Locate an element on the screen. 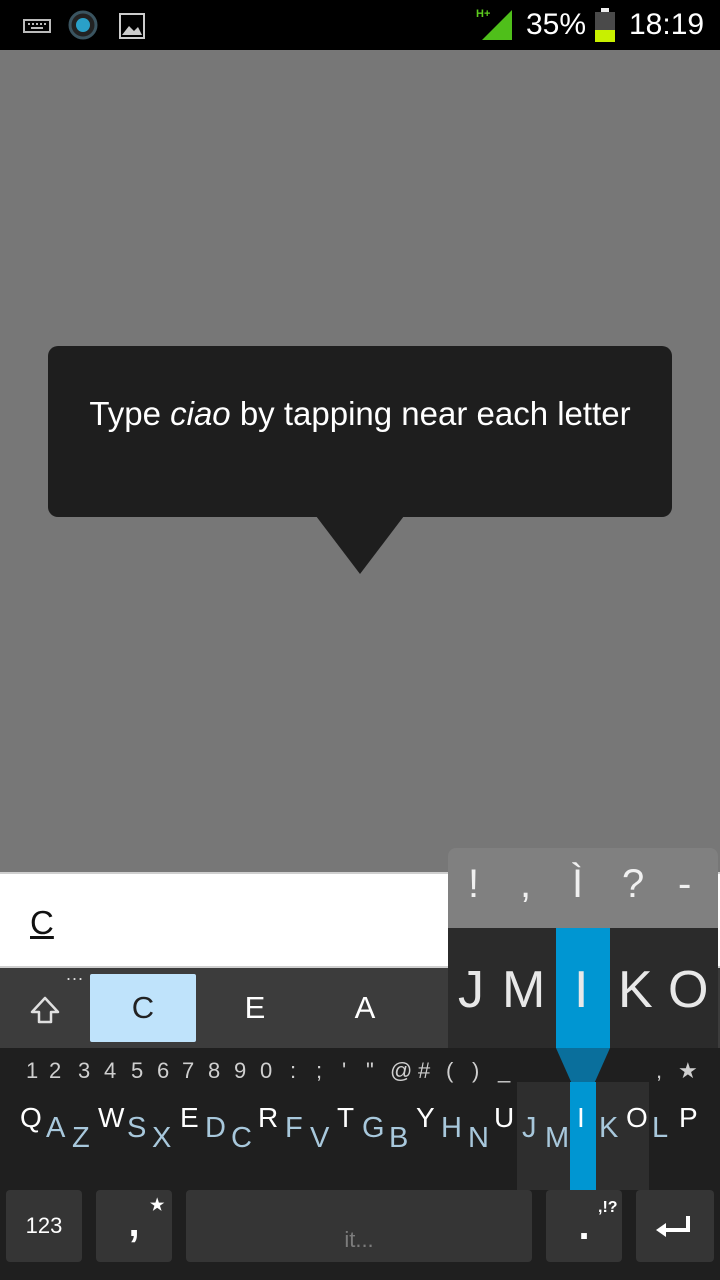  clock: 18:19 is located at coordinates (667, 24).